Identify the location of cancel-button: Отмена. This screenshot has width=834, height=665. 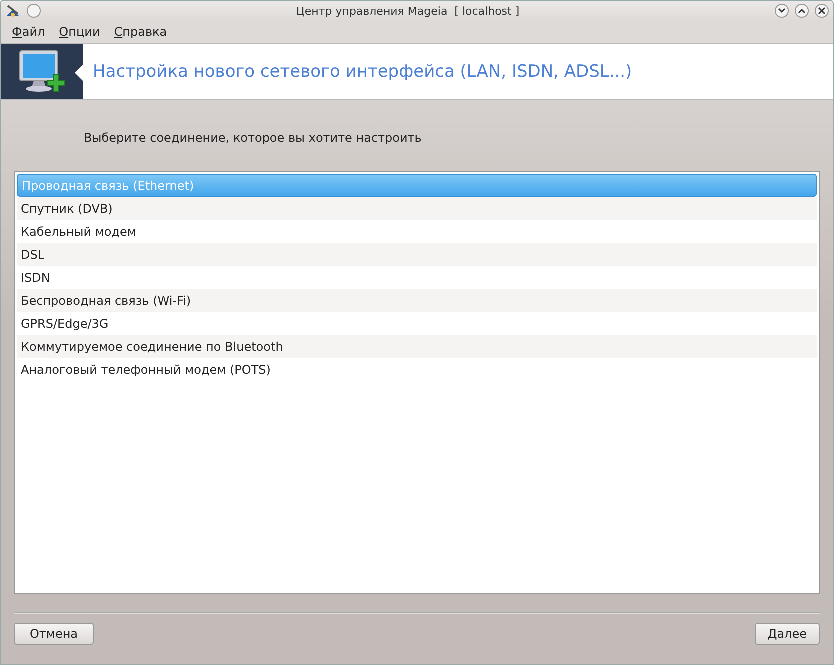
(54, 634).